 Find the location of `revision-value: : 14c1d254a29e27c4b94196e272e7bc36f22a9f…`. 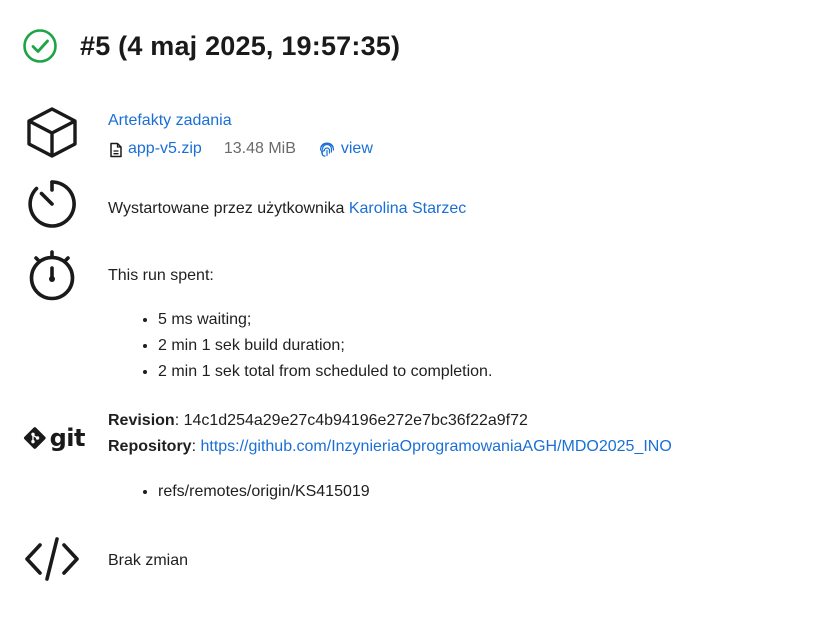

revision-value: : 14c1d254a29e27c4b94196e272e7bc36f22a9f… is located at coordinates (351, 420).